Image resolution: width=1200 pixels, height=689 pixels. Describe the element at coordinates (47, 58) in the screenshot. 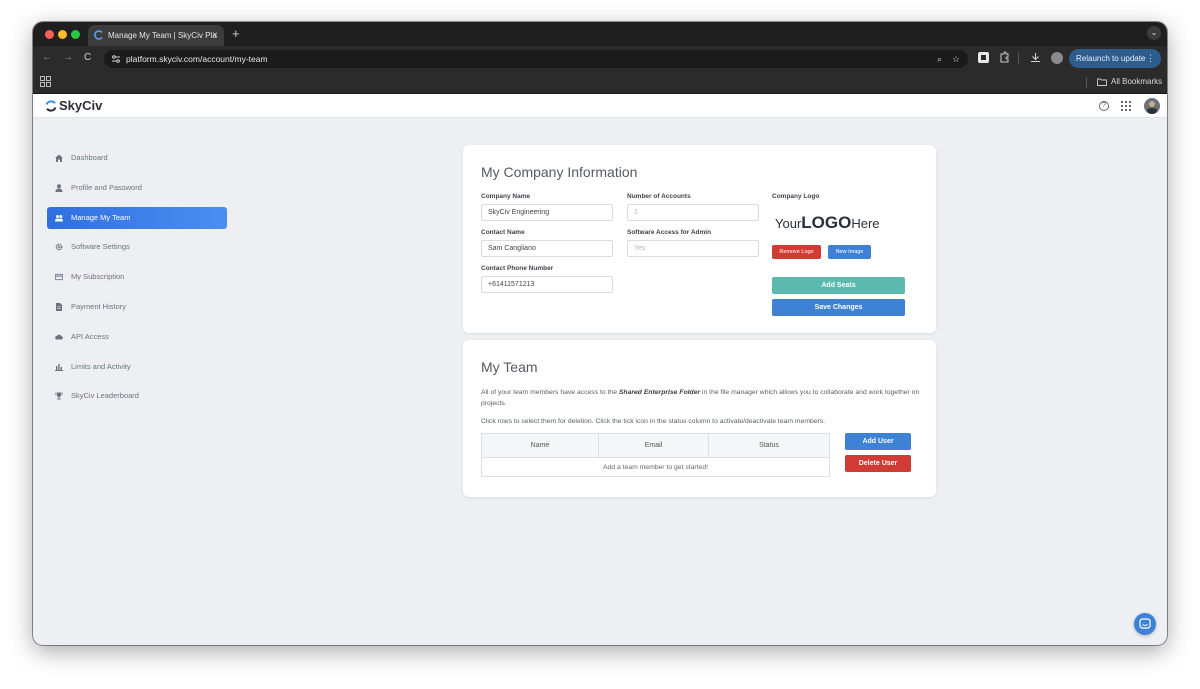

I see `back-arrow-icon: ←` at that location.